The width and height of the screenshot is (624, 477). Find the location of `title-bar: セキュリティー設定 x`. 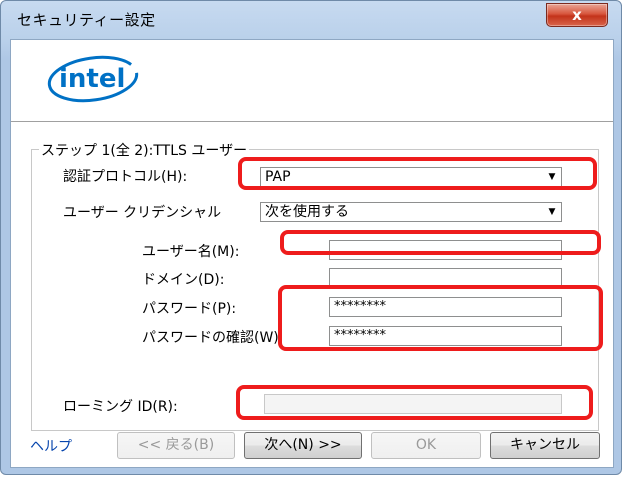

title-bar: セキュリティー設定 x is located at coordinates (311, 21).